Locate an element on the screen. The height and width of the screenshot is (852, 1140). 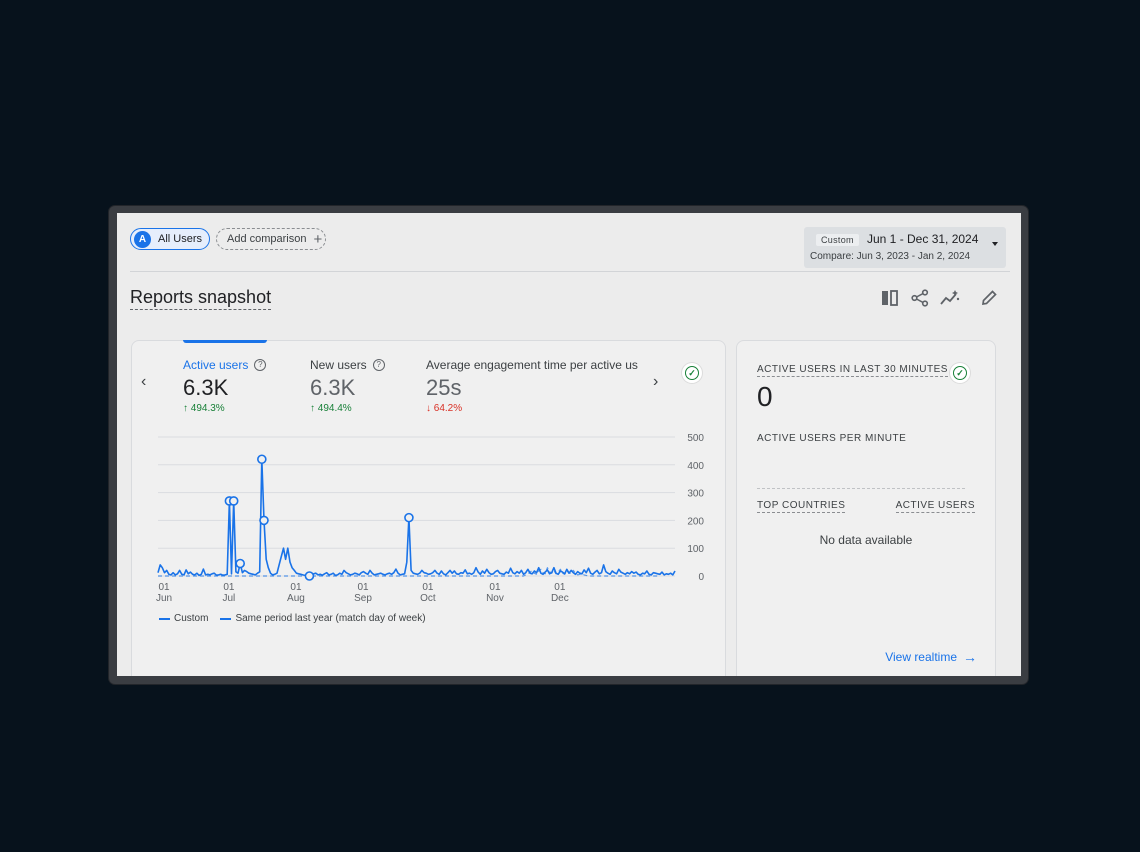
view-realtime-link: View realtime → is located at coordinates (931, 657).